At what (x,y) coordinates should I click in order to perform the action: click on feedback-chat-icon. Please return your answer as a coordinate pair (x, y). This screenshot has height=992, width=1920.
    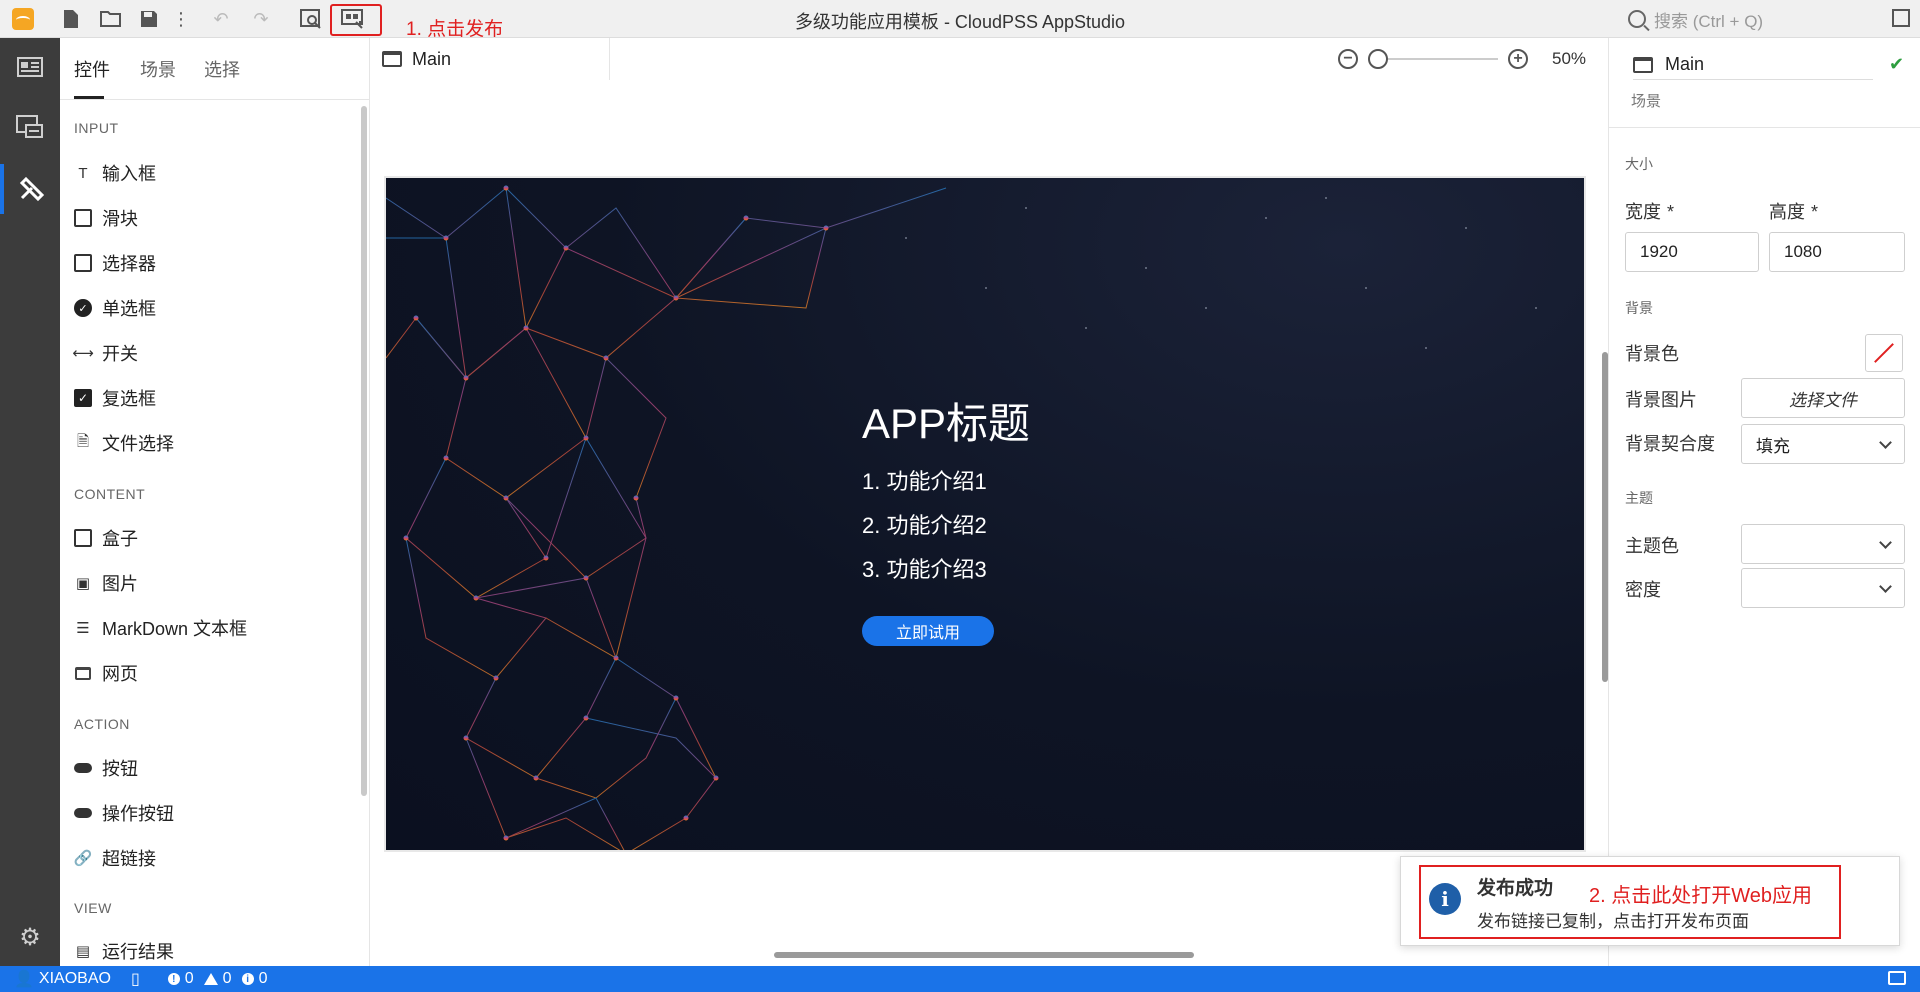
    Looking at the image, I should click on (1897, 978).